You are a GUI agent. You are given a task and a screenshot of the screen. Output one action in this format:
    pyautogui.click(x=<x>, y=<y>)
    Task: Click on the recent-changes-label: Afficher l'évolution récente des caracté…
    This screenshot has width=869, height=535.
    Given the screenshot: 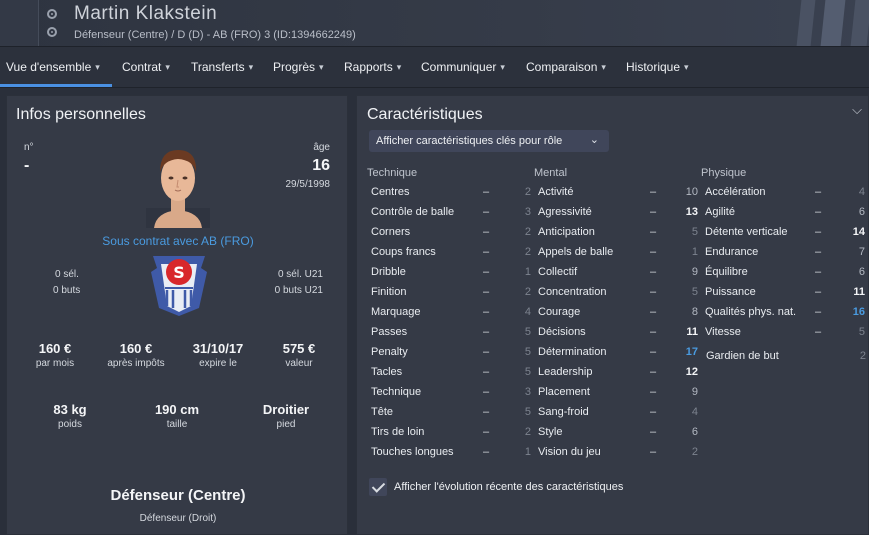 What is the action you would take?
    pyautogui.click(x=508, y=487)
    